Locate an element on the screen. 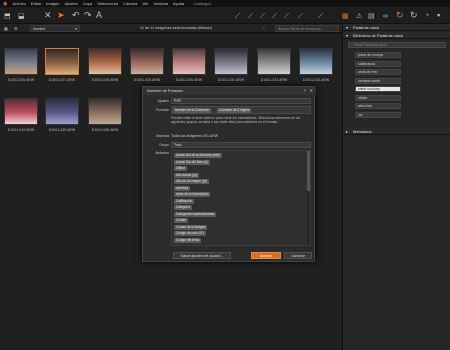  picker-tool-icon: ⟋ is located at coordinates (300, 16).